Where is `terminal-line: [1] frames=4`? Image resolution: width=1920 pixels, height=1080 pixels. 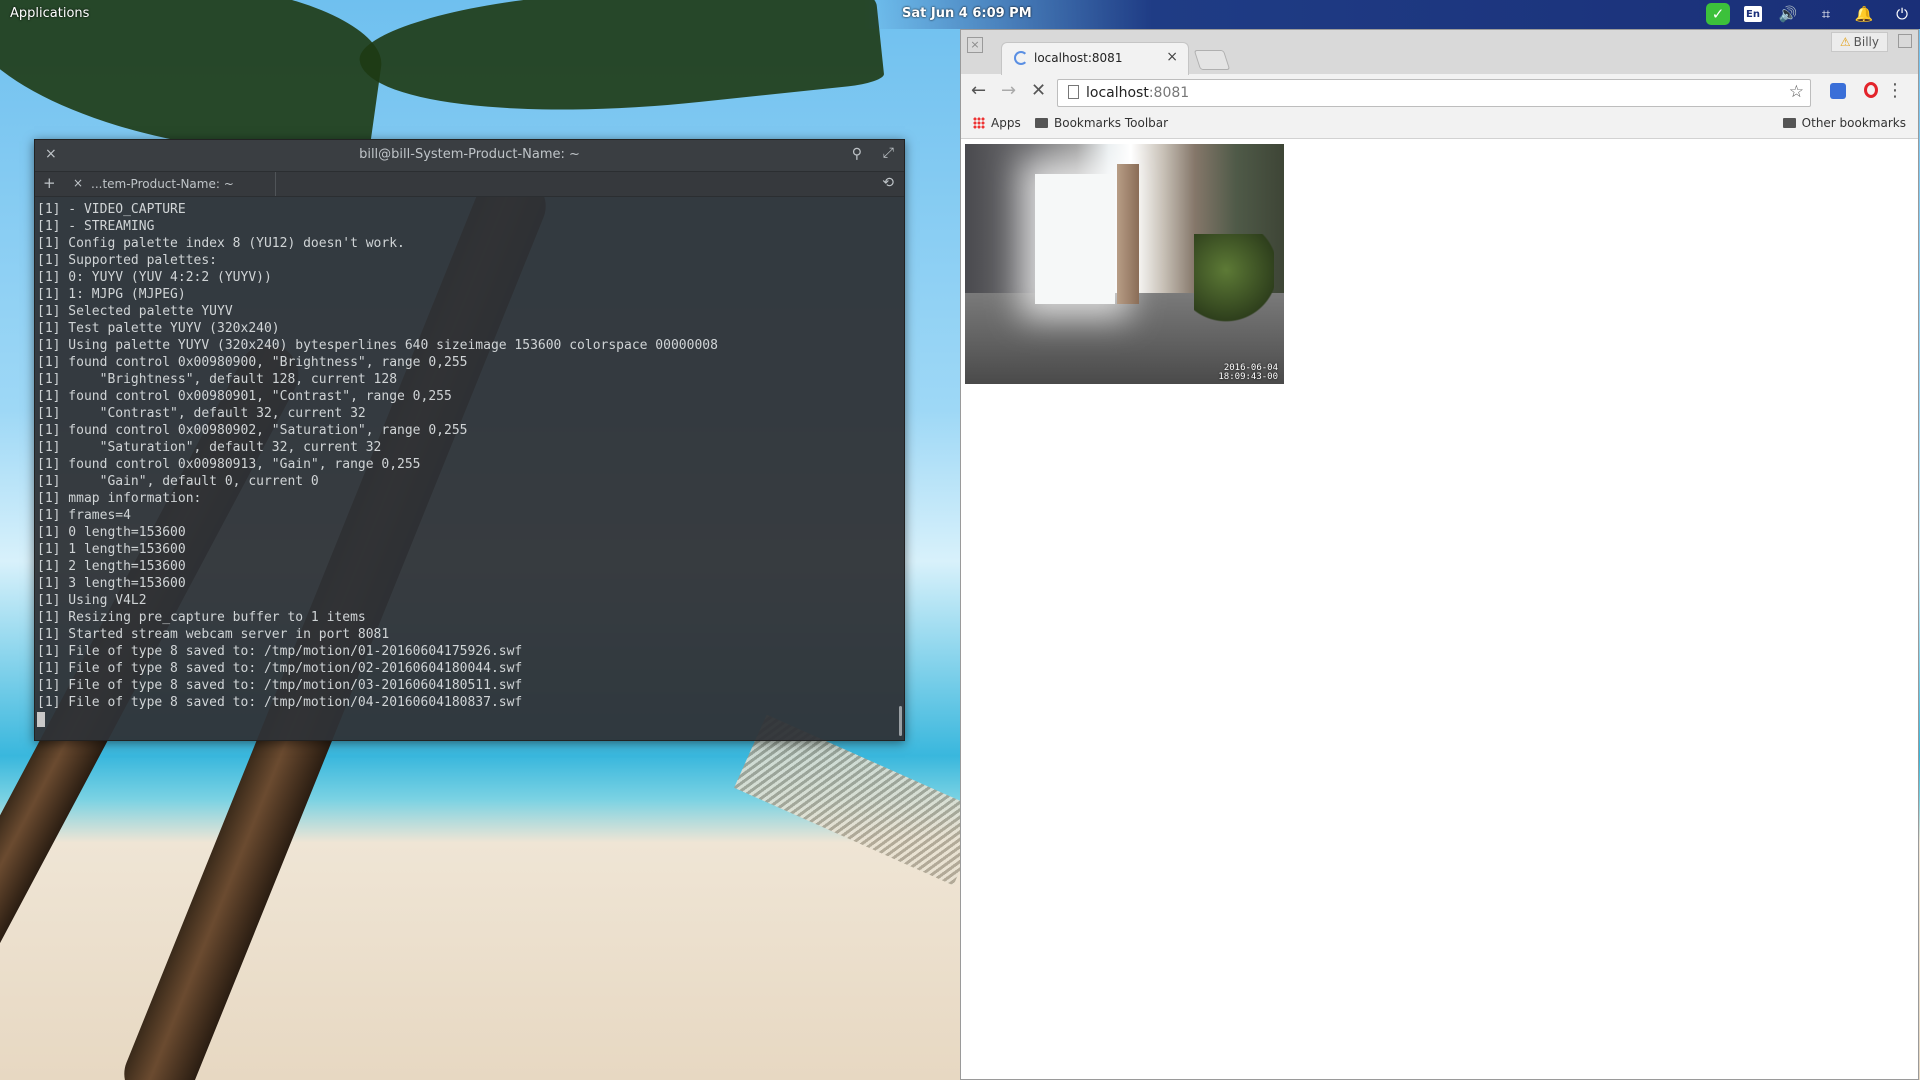
terminal-line: [1] frames=4 is located at coordinates (84, 515).